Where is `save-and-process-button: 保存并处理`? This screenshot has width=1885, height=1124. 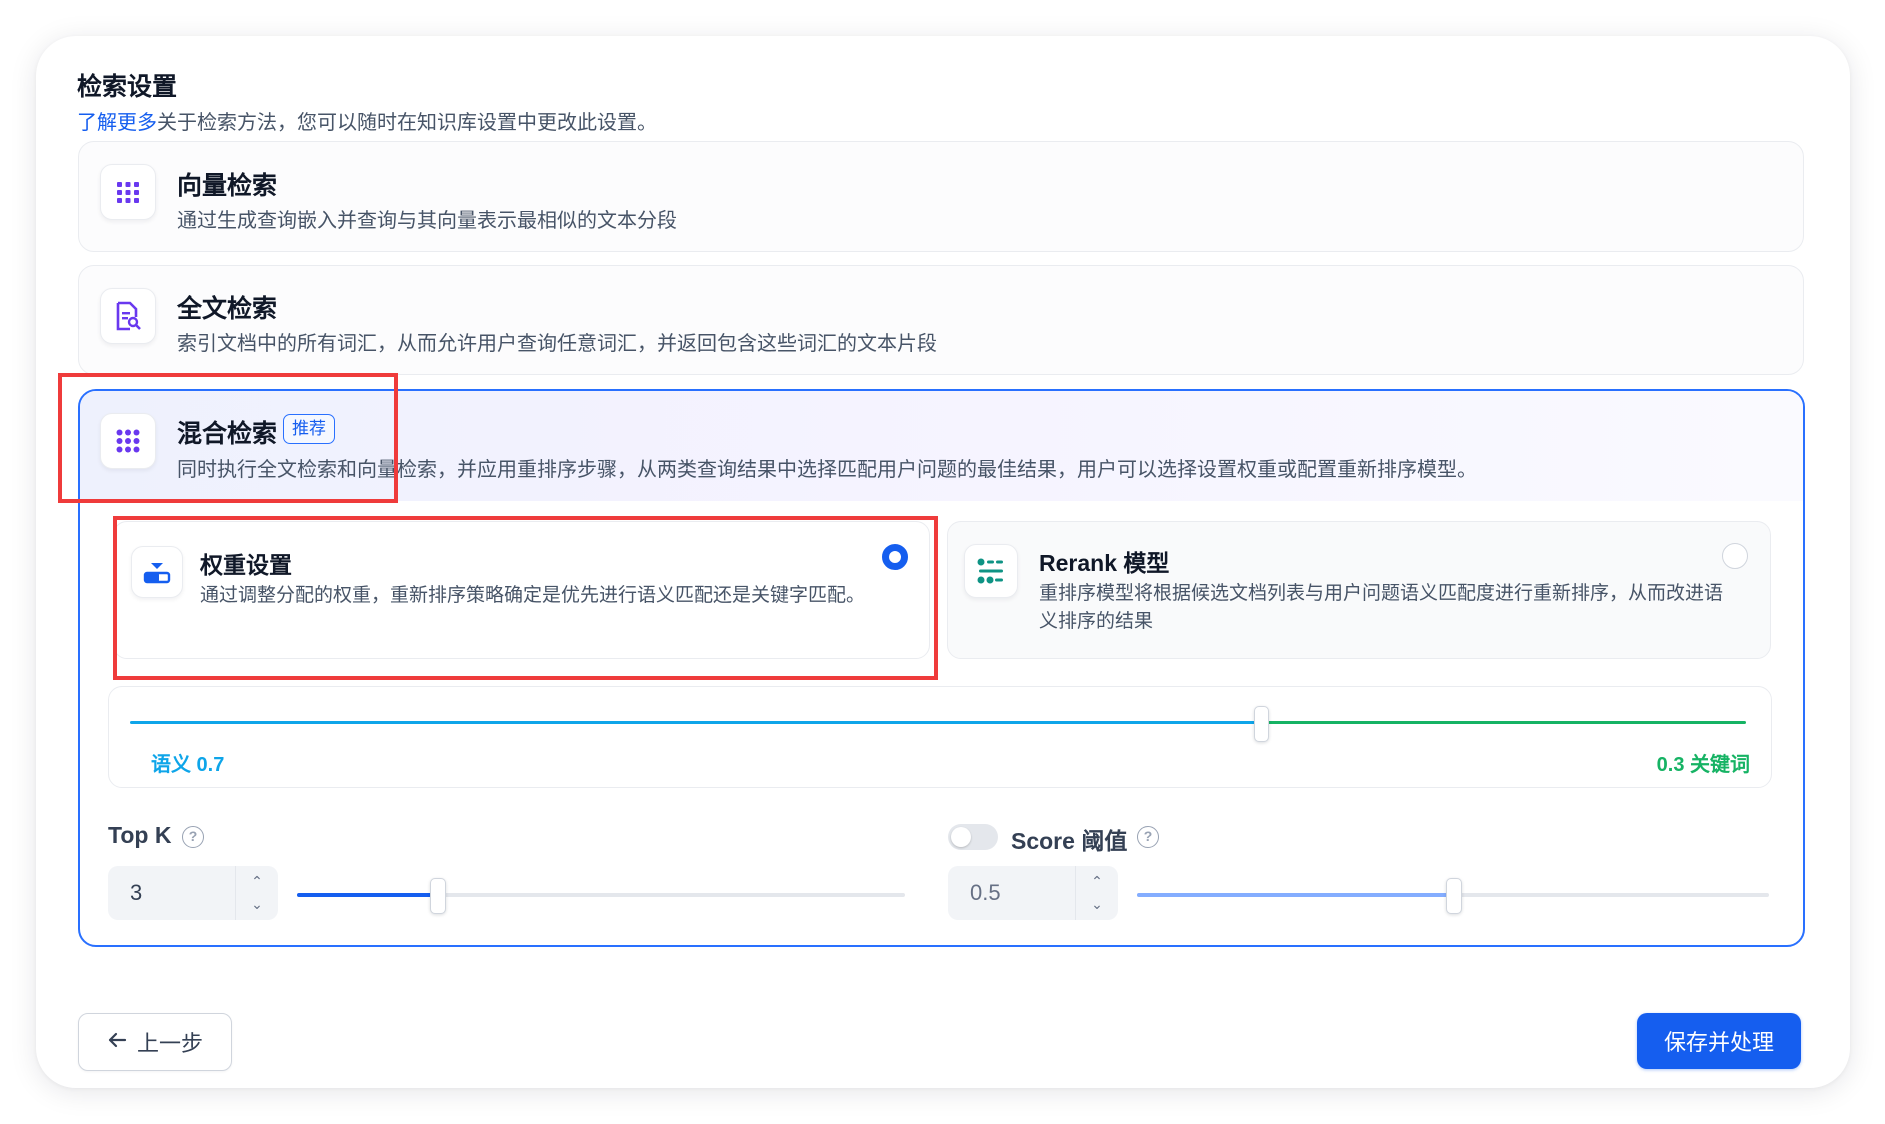 save-and-process-button: 保存并处理 is located at coordinates (1719, 1041).